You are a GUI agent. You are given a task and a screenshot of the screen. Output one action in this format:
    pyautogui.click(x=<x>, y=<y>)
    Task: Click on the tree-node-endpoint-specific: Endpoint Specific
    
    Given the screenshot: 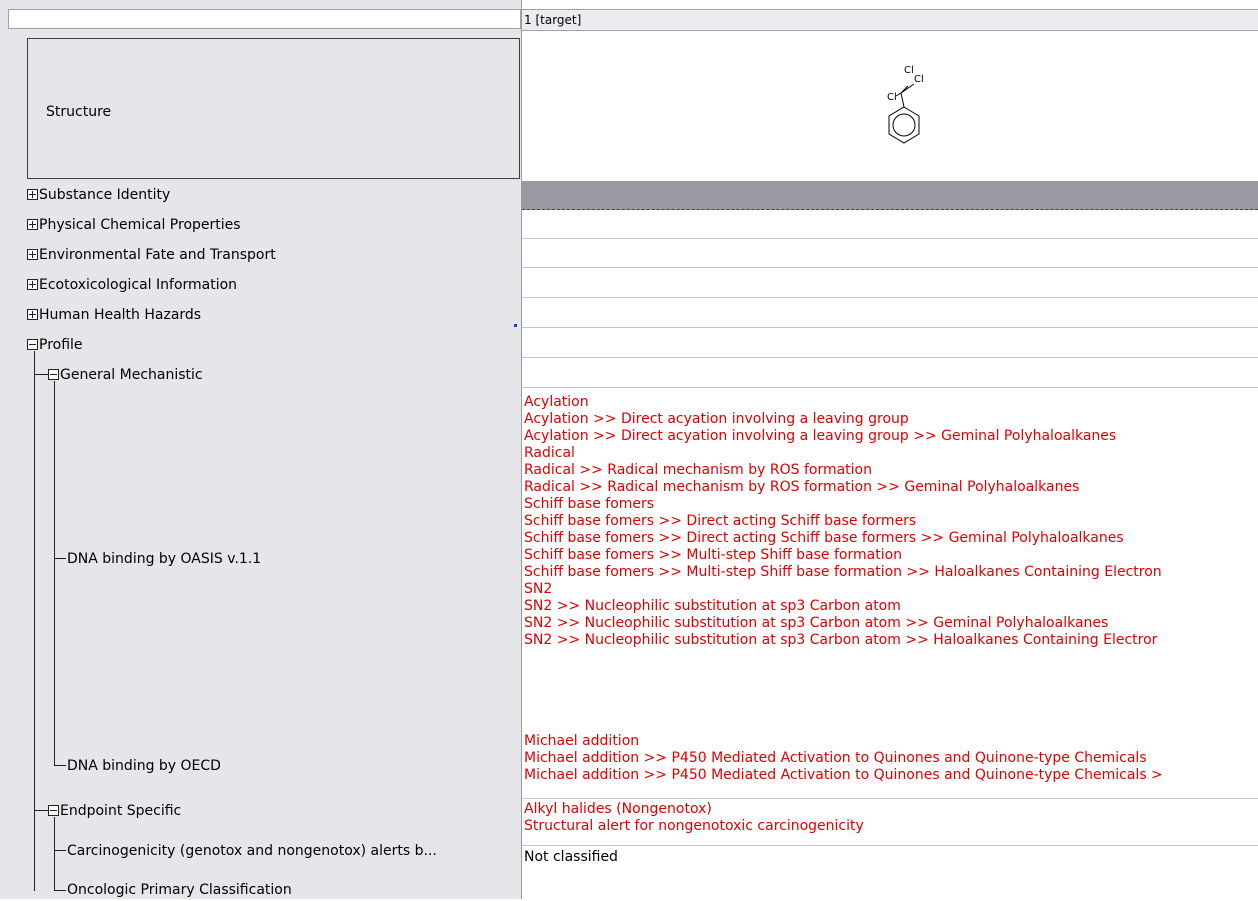 What is the action you would take?
    pyautogui.click(x=114, y=811)
    